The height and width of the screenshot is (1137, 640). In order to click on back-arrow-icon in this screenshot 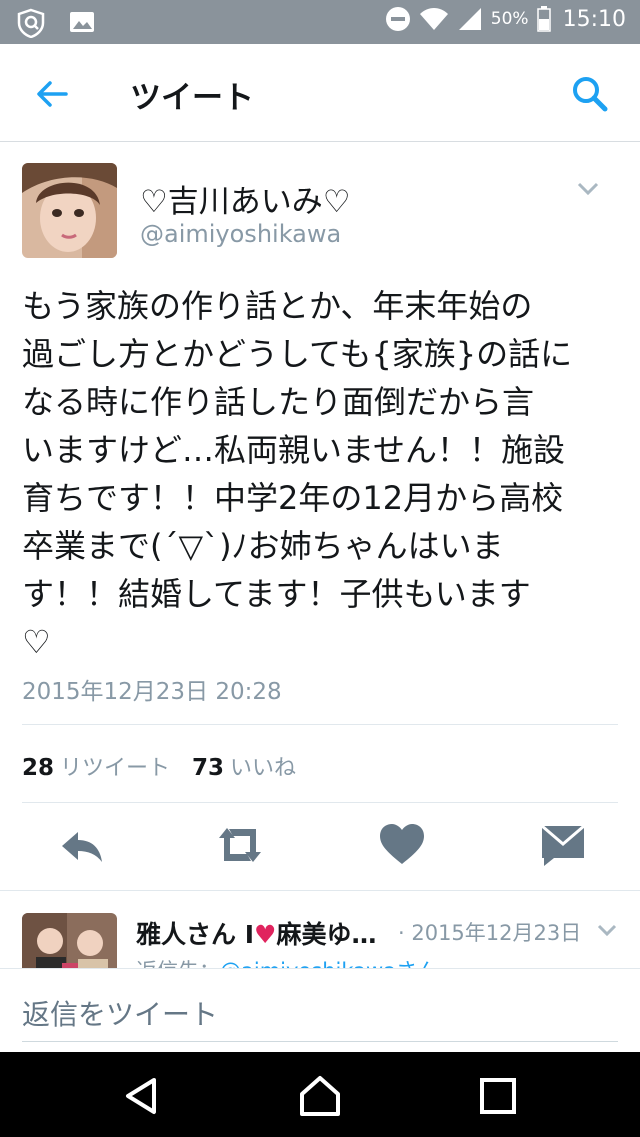, I will do `click(52, 94)`.